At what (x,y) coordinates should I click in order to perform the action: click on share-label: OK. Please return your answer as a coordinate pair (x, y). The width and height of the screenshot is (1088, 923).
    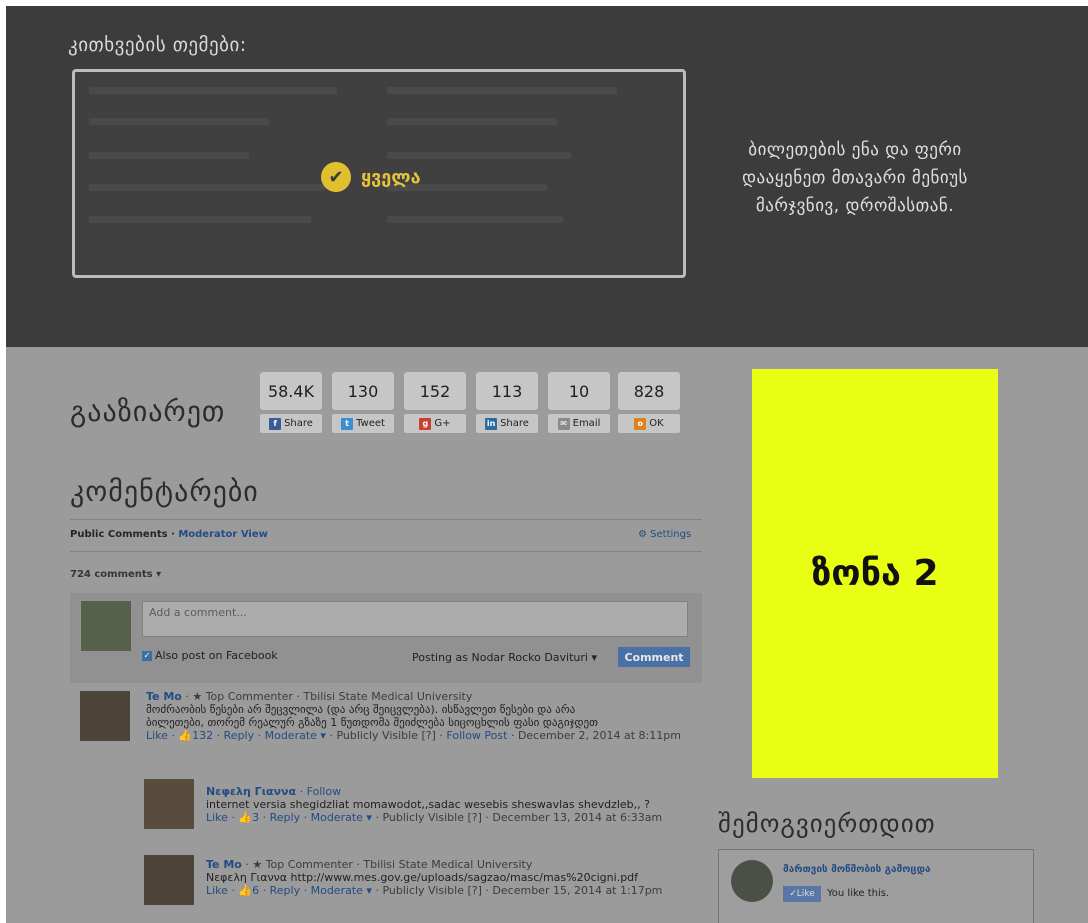
    Looking at the image, I should click on (656, 423).